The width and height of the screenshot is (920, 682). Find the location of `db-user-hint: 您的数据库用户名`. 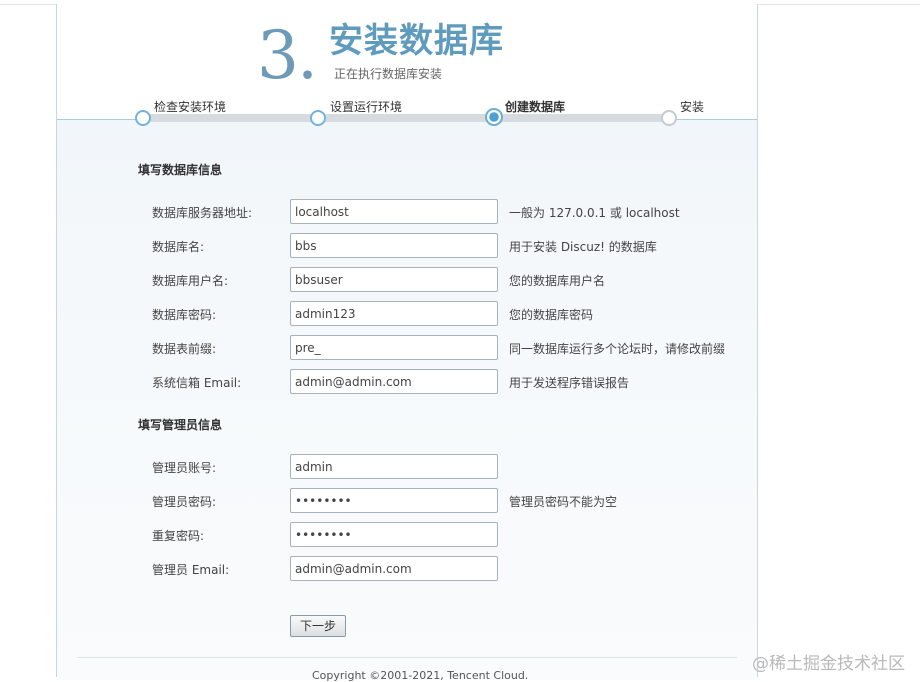

db-user-hint: 您的数据库用户名 is located at coordinates (557, 281).